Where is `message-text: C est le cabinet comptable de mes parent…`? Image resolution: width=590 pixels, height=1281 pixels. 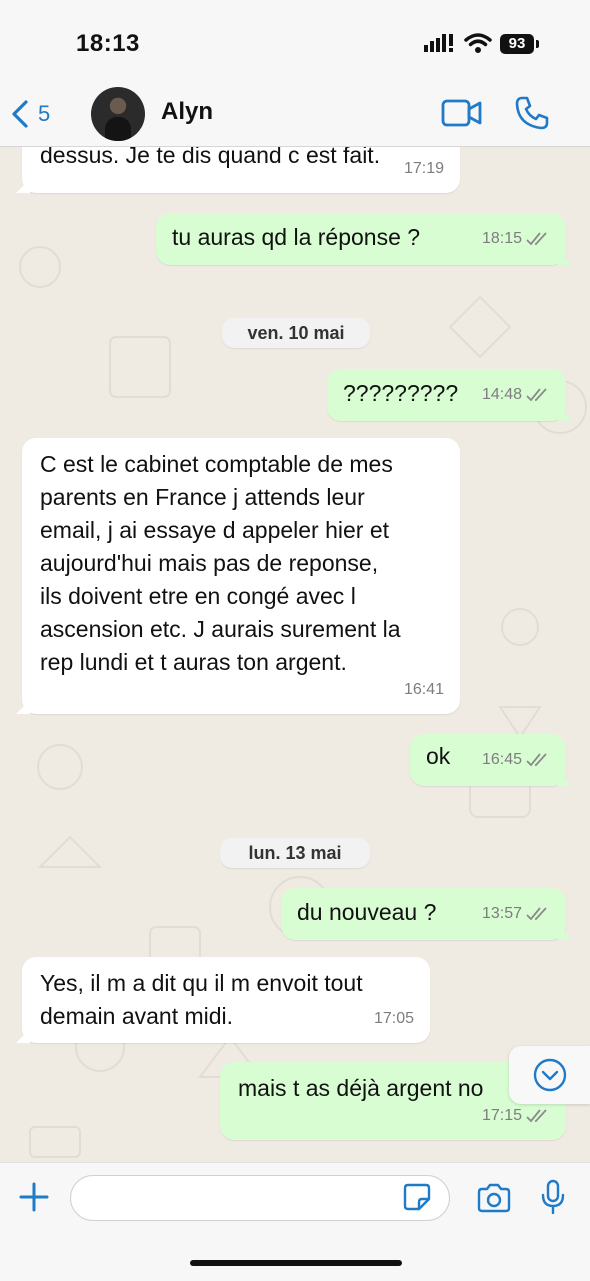
message-text: C est le cabinet comptable de mes parent… is located at coordinates (220, 563).